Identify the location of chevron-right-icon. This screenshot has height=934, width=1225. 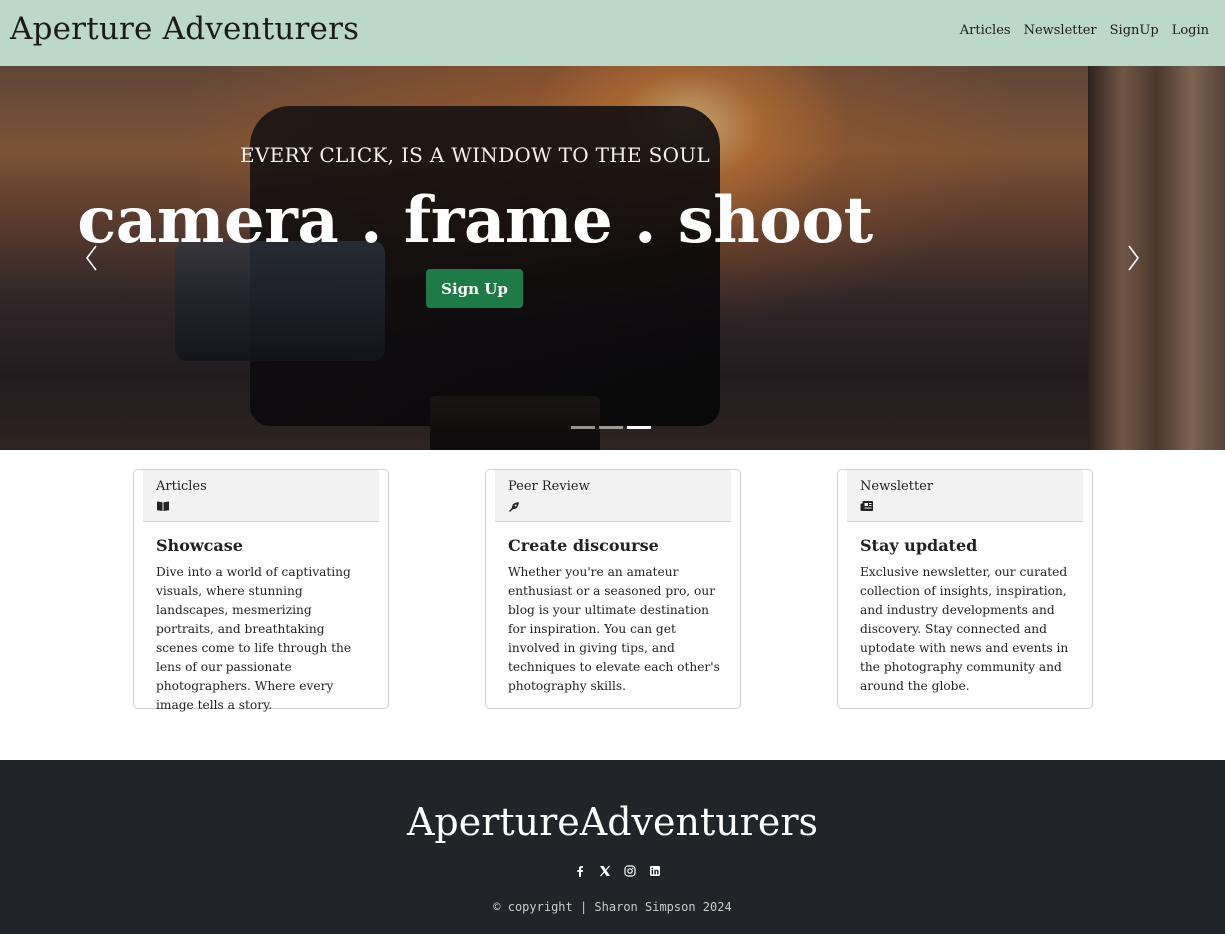
(1133, 258).